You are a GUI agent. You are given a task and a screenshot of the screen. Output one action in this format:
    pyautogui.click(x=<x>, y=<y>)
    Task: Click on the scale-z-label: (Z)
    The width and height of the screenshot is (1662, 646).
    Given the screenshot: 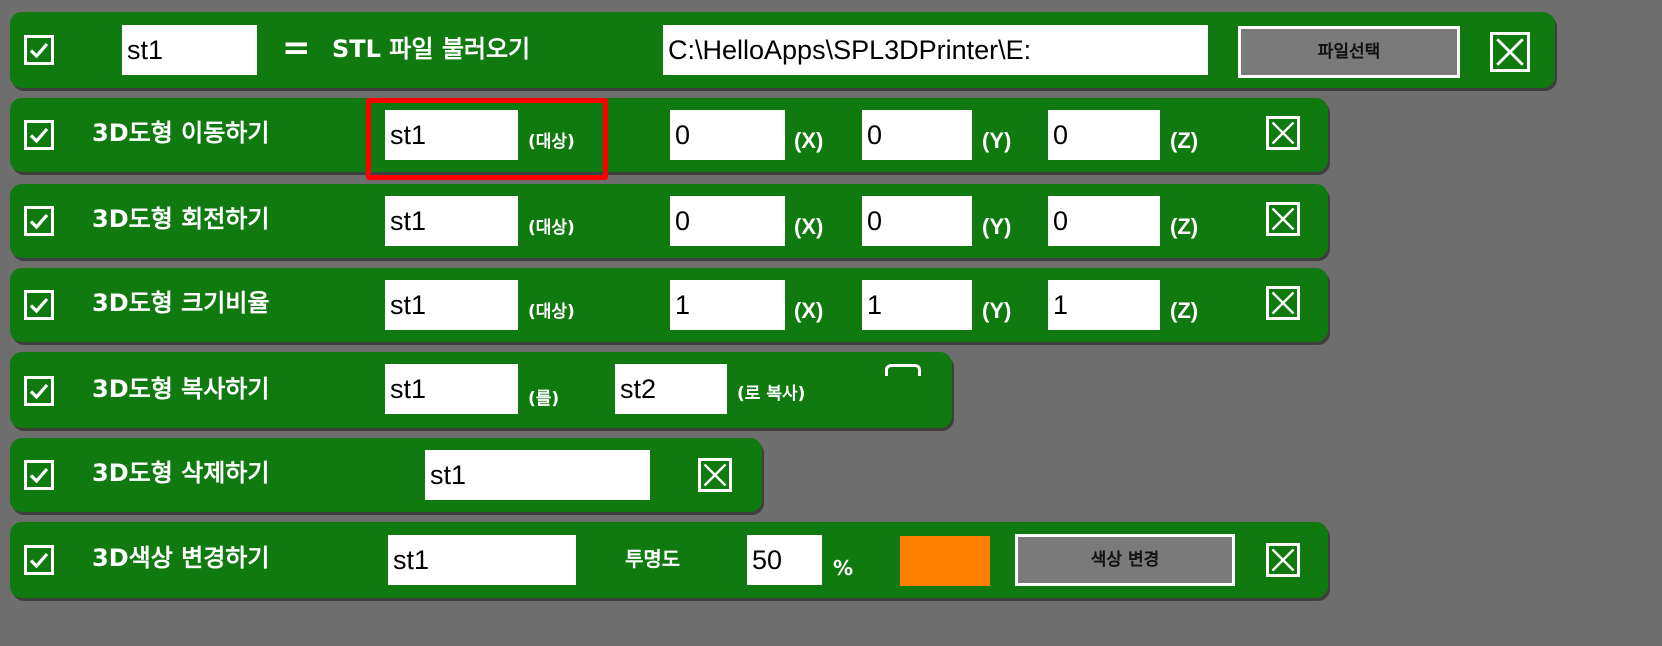 What is the action you would take?
    pyautogui.click(x=1184, y=310)
    